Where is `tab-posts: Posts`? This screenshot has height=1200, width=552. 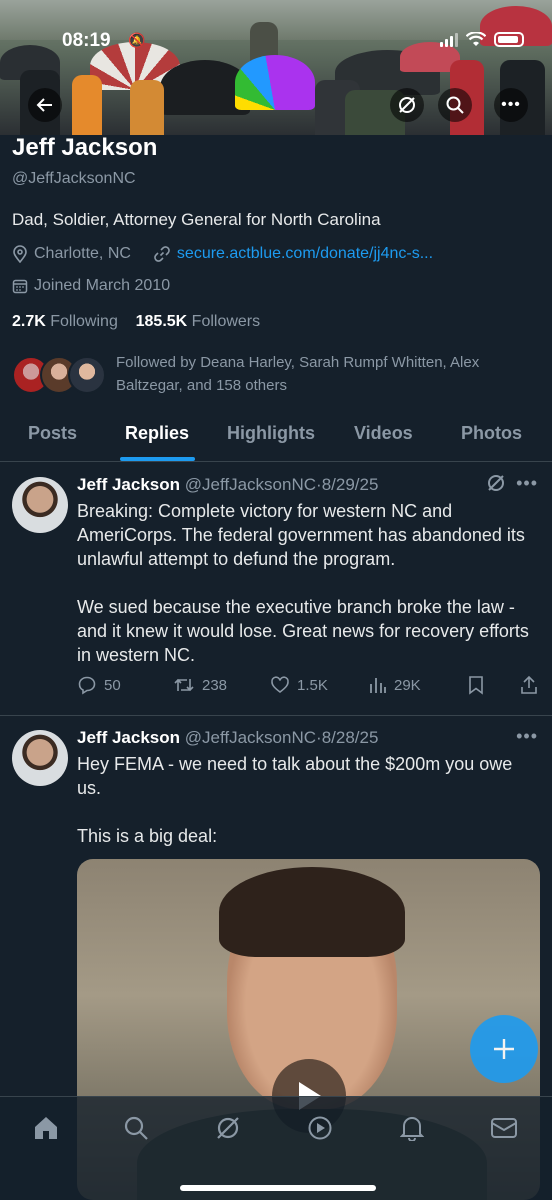 tab-posts: Posts is located at coordinates (52, 433).